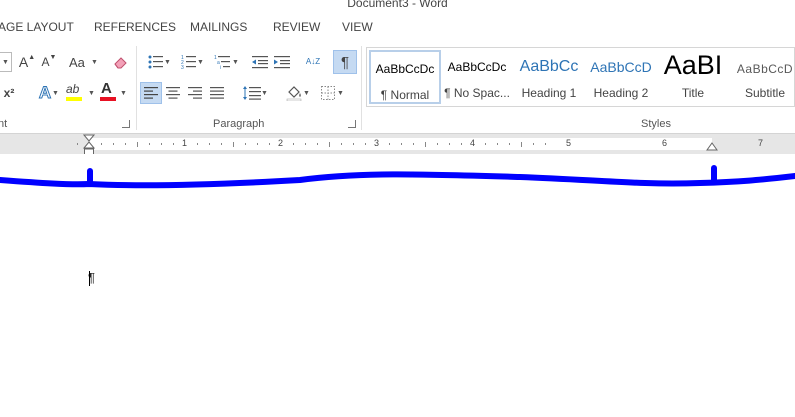  What do you see at coordinates (405, 77) in the screenshot?
I see `style-normal: AaBbCcDc ¶ Normal` at bounding box center [405, 77].